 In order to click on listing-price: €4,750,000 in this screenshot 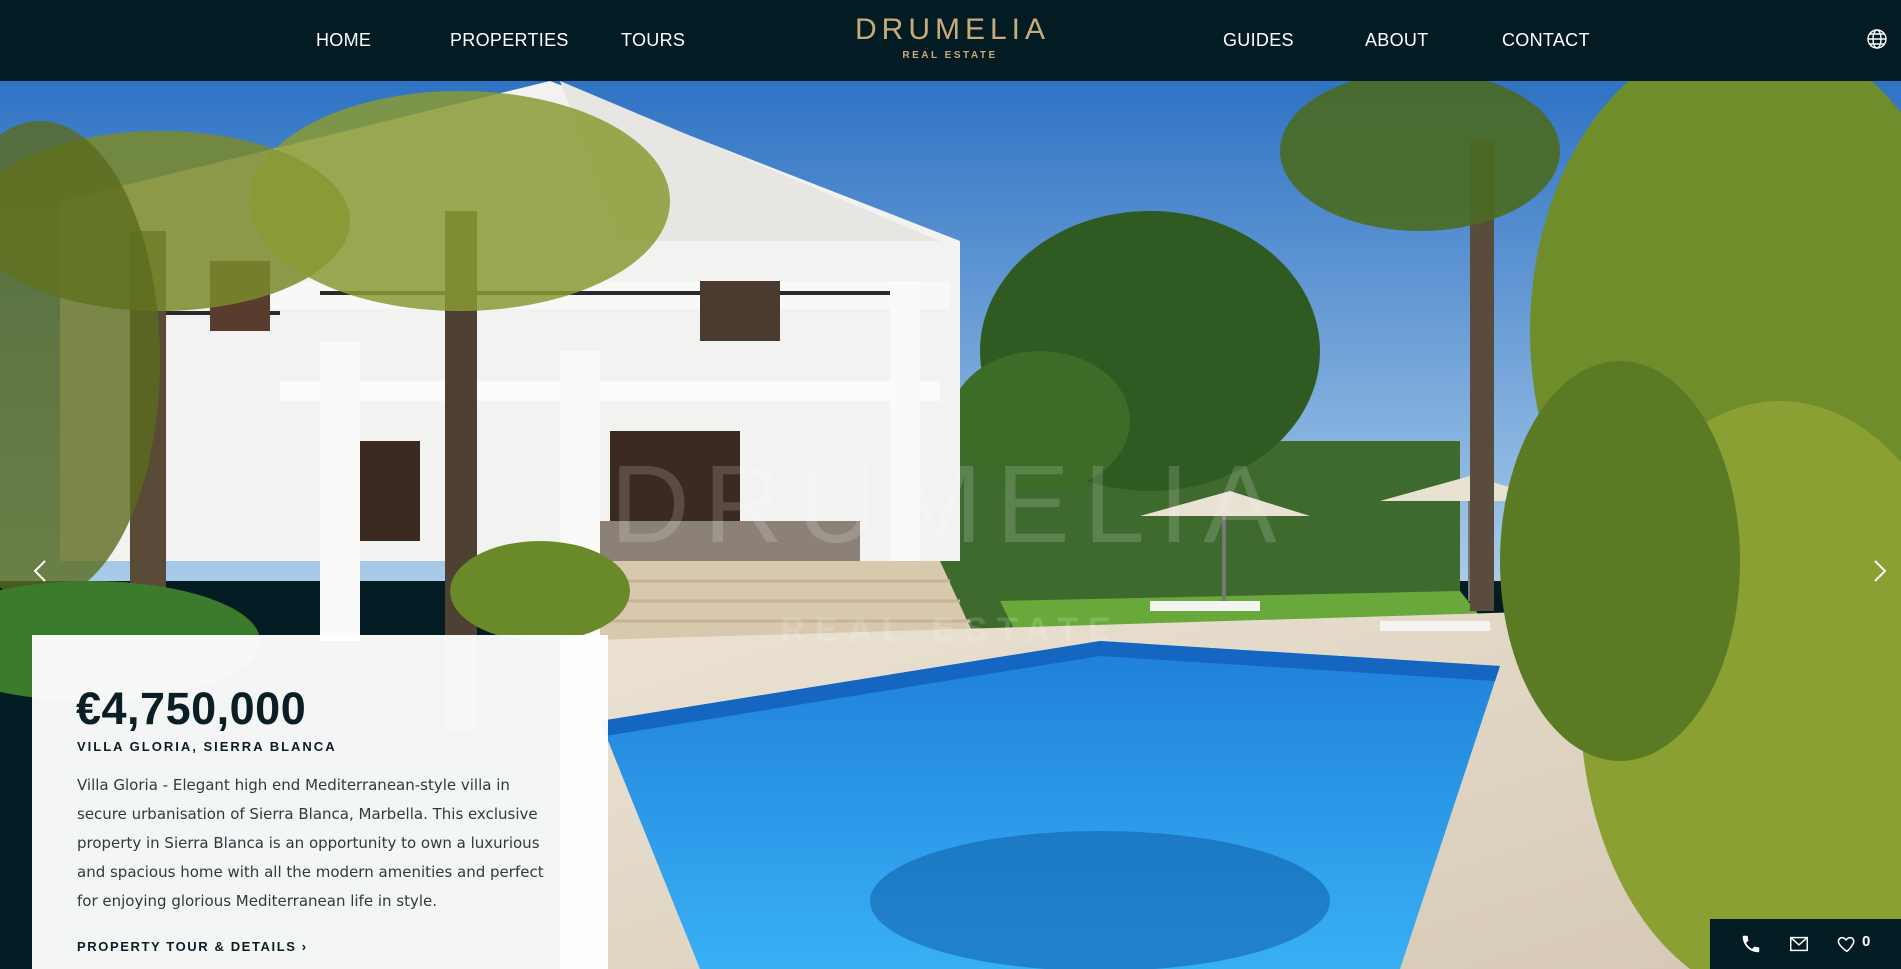, I will do `click(191, 708)`.